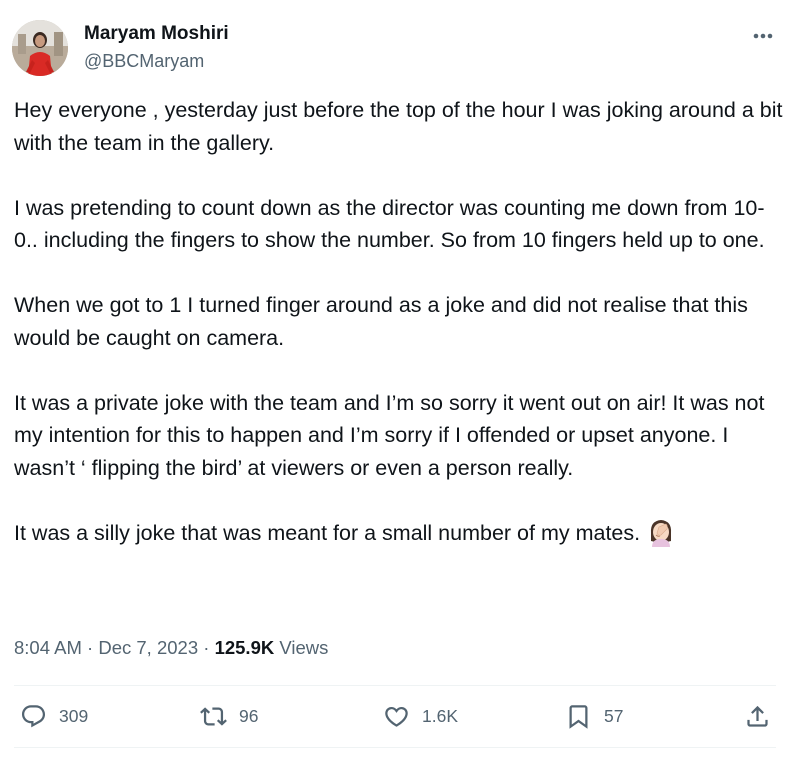 The height and width of the screenshot is (762, 791). I want to click on tweet-meta: 8:04 AM · Dec 7, 2023 · 125.9K Views, so click(171, 648).